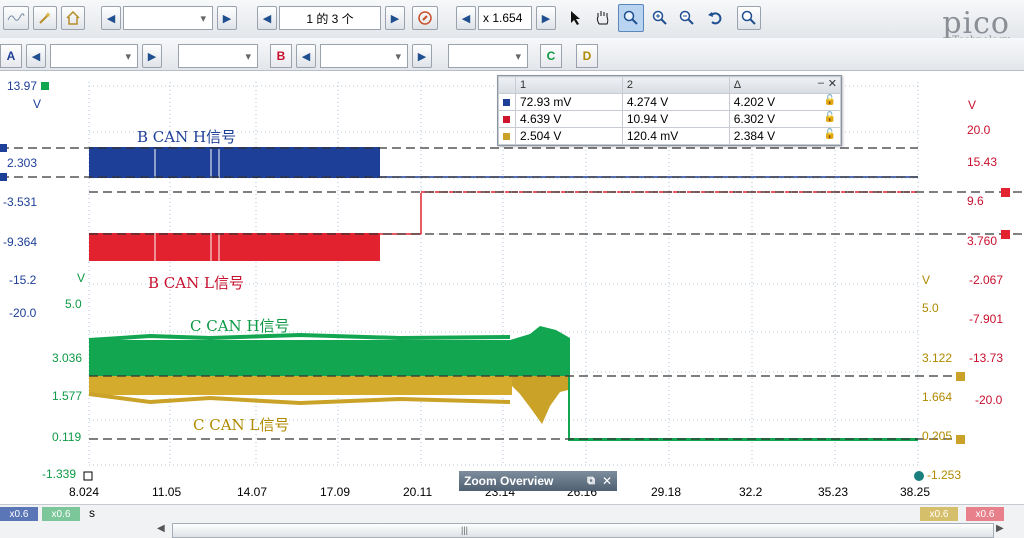 Image resolution: width=1024 pixels, height=538 pixels. What do you see at coordinates (937, 436) in the screenshot?
I see `scale-d-tick: 0.205` at bounding box center [937, 436].